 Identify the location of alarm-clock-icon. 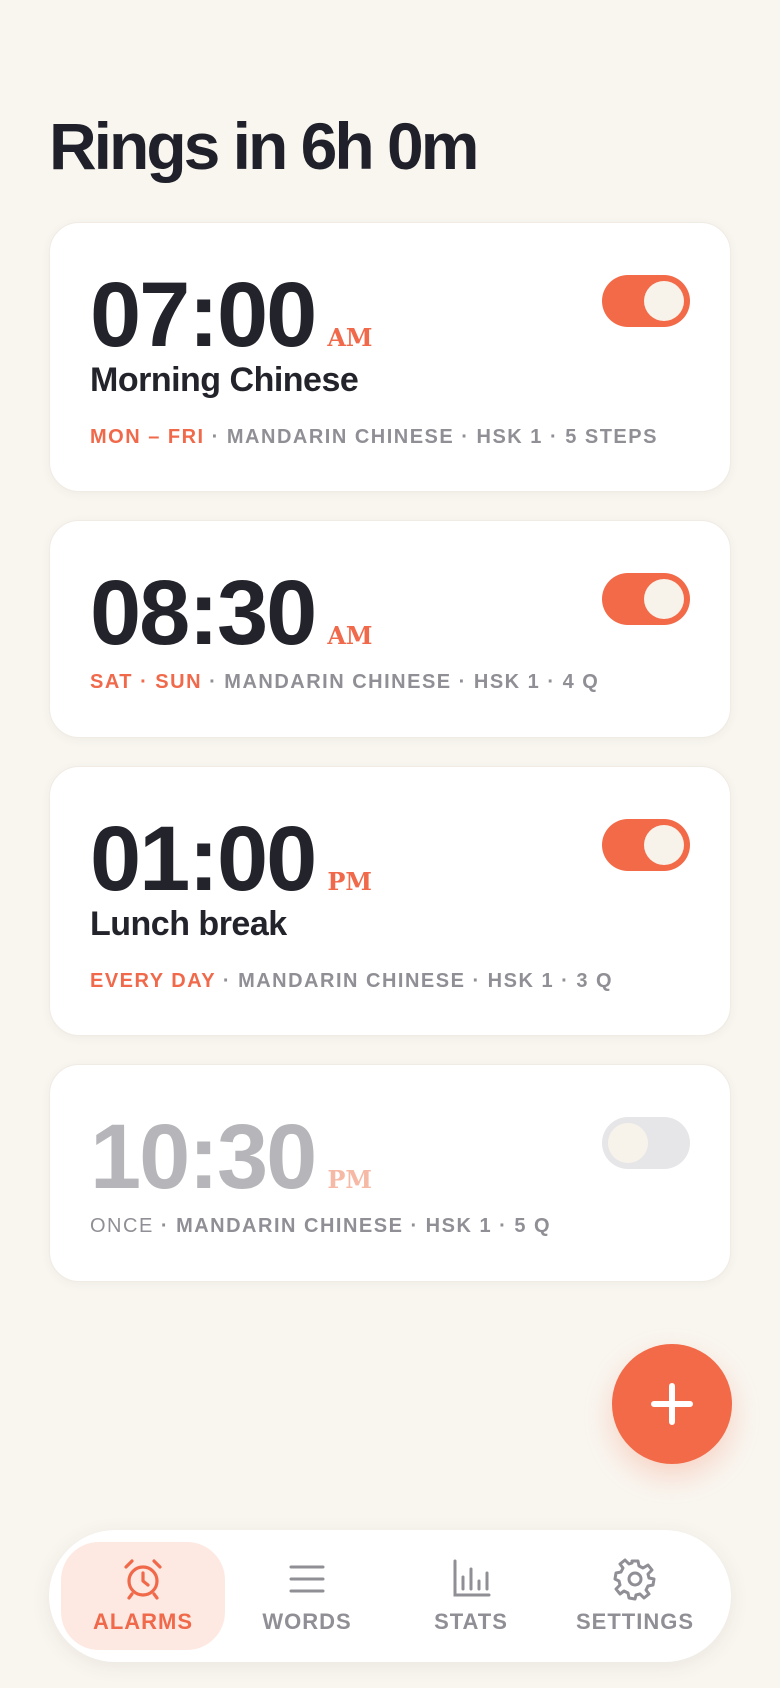
(143, 1579).